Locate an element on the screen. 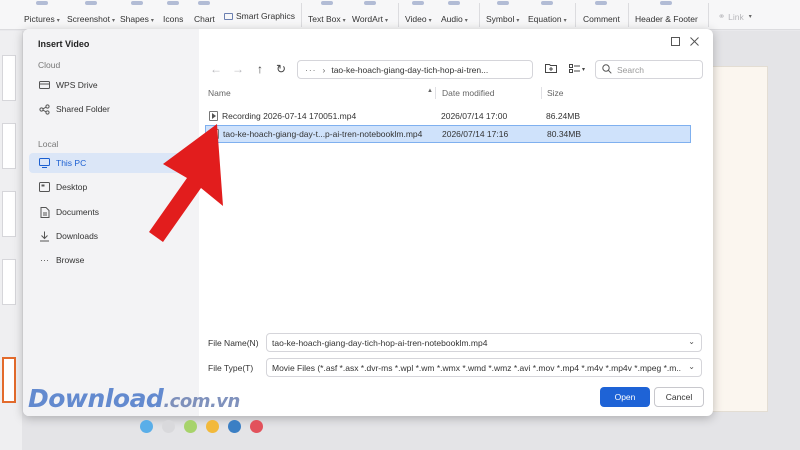 The height and width of the screenshot is (450, 800). annotation-arrow-icon is located at coordinates (186, 183).